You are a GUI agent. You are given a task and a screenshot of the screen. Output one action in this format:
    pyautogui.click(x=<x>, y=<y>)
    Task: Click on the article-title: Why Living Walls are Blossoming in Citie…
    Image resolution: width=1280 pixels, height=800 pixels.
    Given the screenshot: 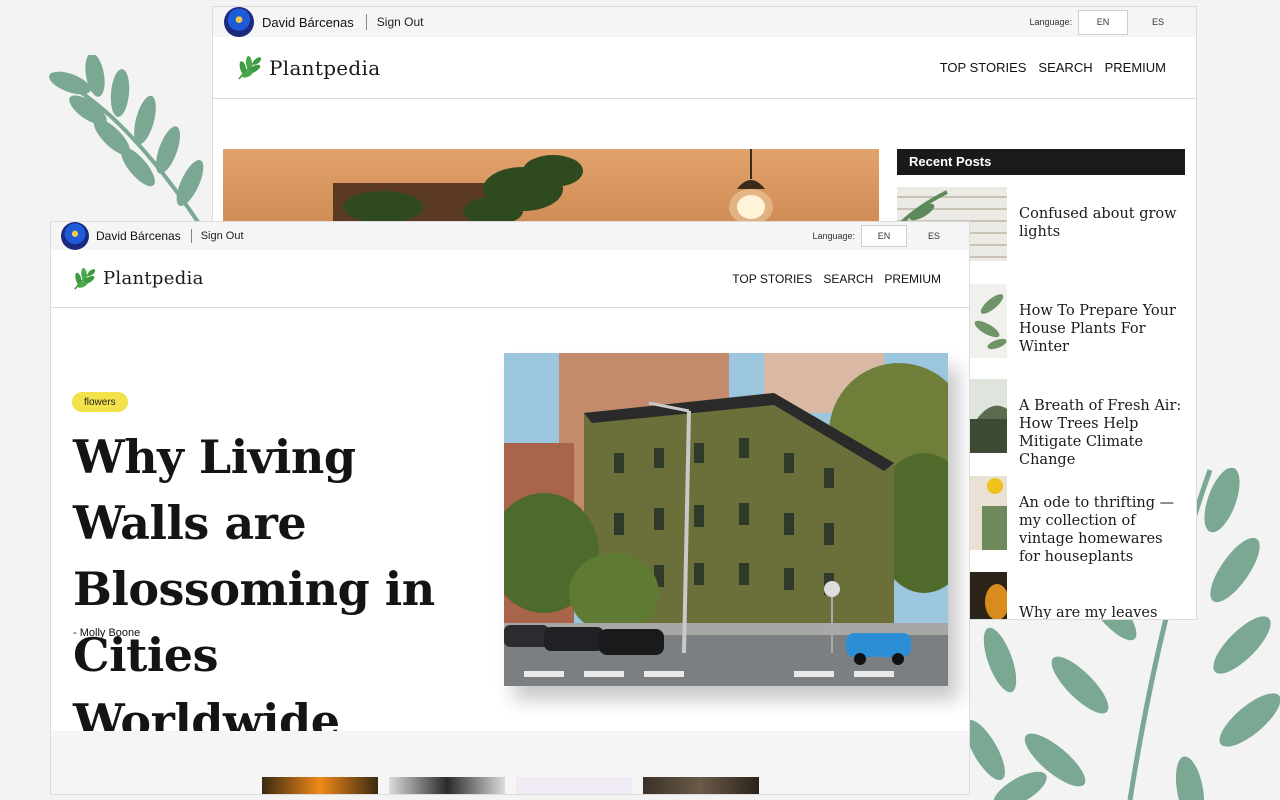 What is the action you would take?
    pyautogui.click(x=254, y=589)
    